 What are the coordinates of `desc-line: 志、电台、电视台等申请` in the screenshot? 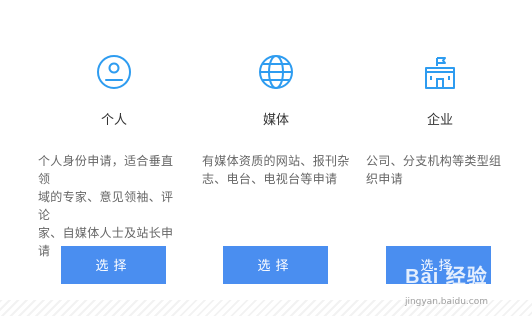 It's located at (270, 179).